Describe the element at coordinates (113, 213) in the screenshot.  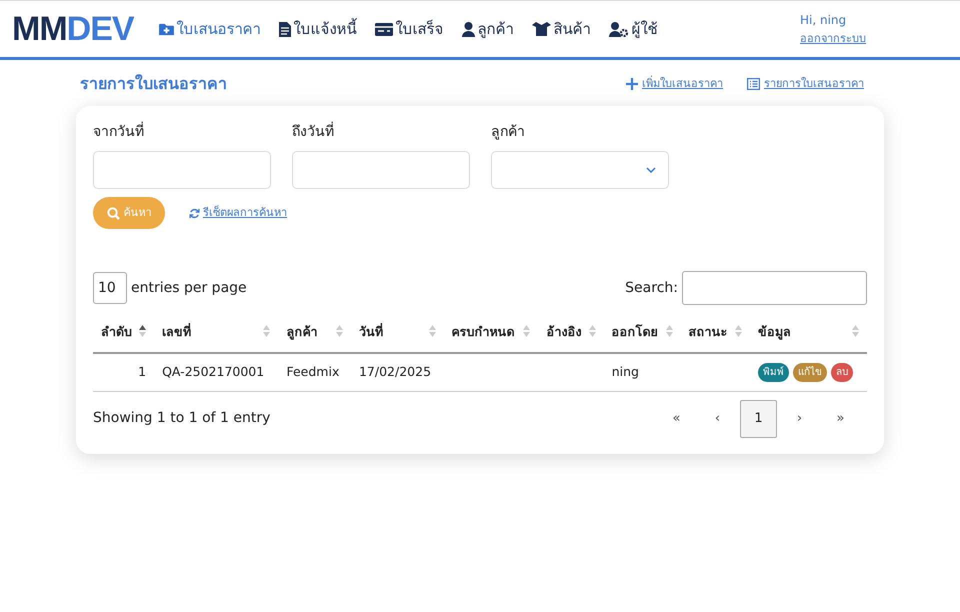
I see `search-icon` at that location.